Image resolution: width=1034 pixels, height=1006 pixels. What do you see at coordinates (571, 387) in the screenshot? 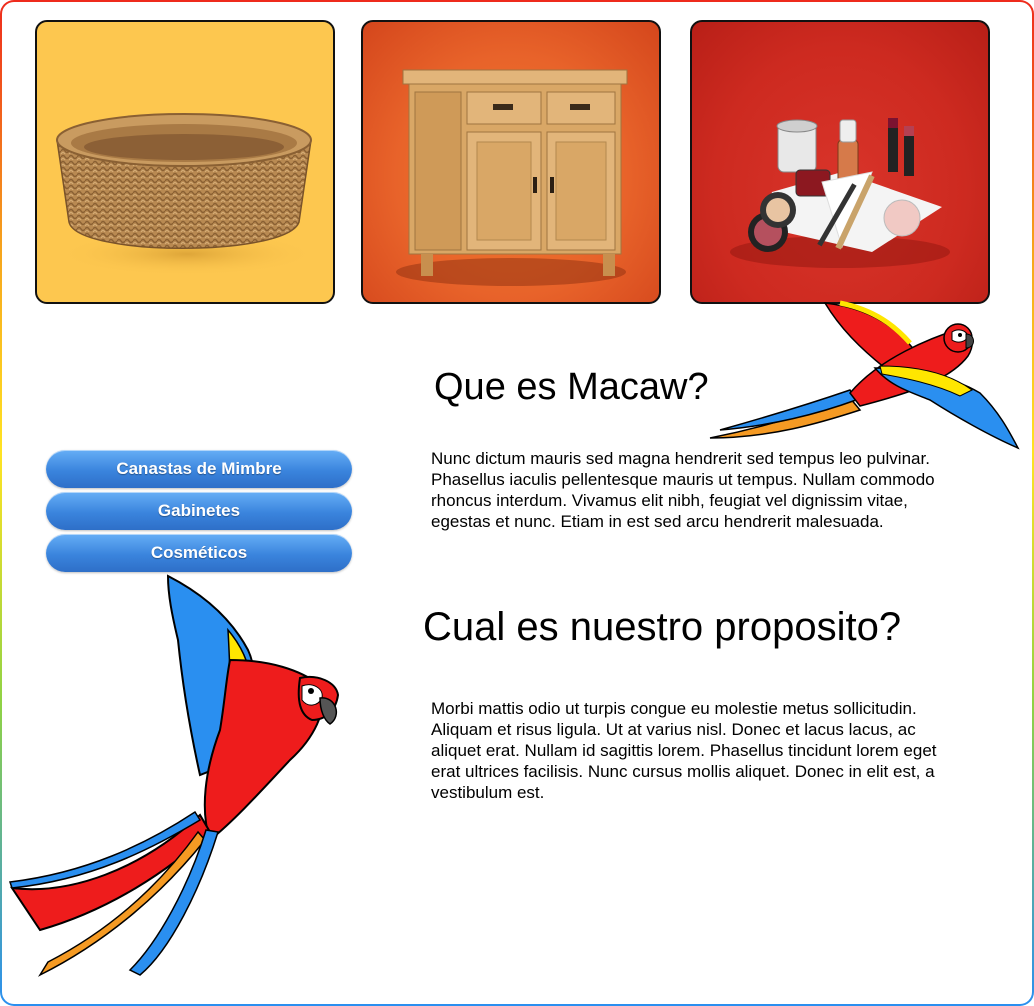
I see `section-title-que-es-macaw: Que es Macaw?` at bounding box center [571, 387].